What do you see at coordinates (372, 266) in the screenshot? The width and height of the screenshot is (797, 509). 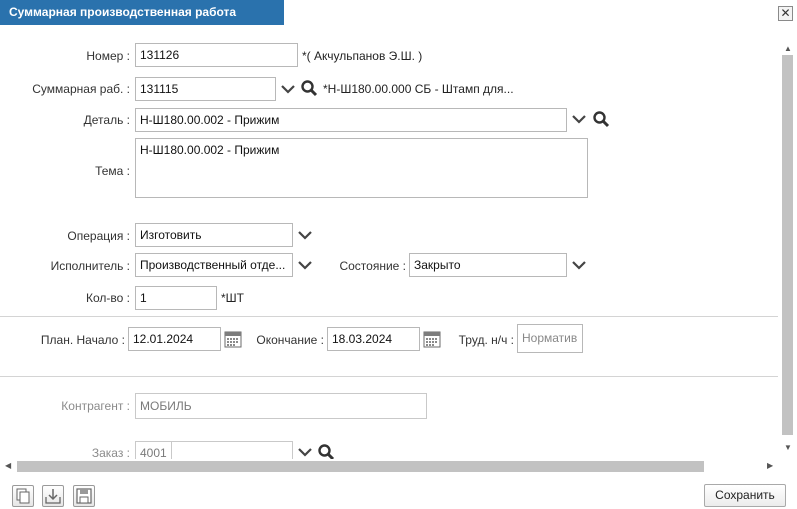 I see `status-label: Состояние :` at bounding box center [372, 266].